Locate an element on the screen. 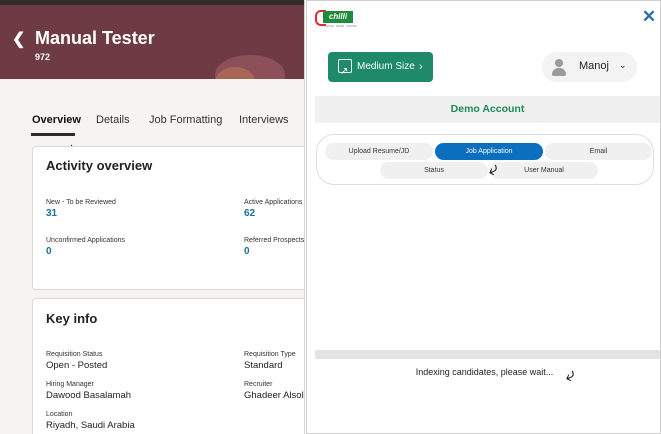 Image resolution: width=661 pixels, height=434 pixels. status-button: Status is located at coordinates (434, 170).